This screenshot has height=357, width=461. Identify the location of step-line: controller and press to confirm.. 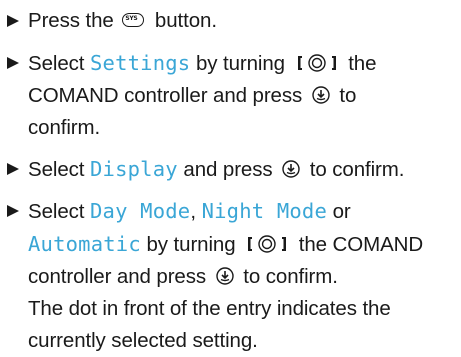
(232, 277).